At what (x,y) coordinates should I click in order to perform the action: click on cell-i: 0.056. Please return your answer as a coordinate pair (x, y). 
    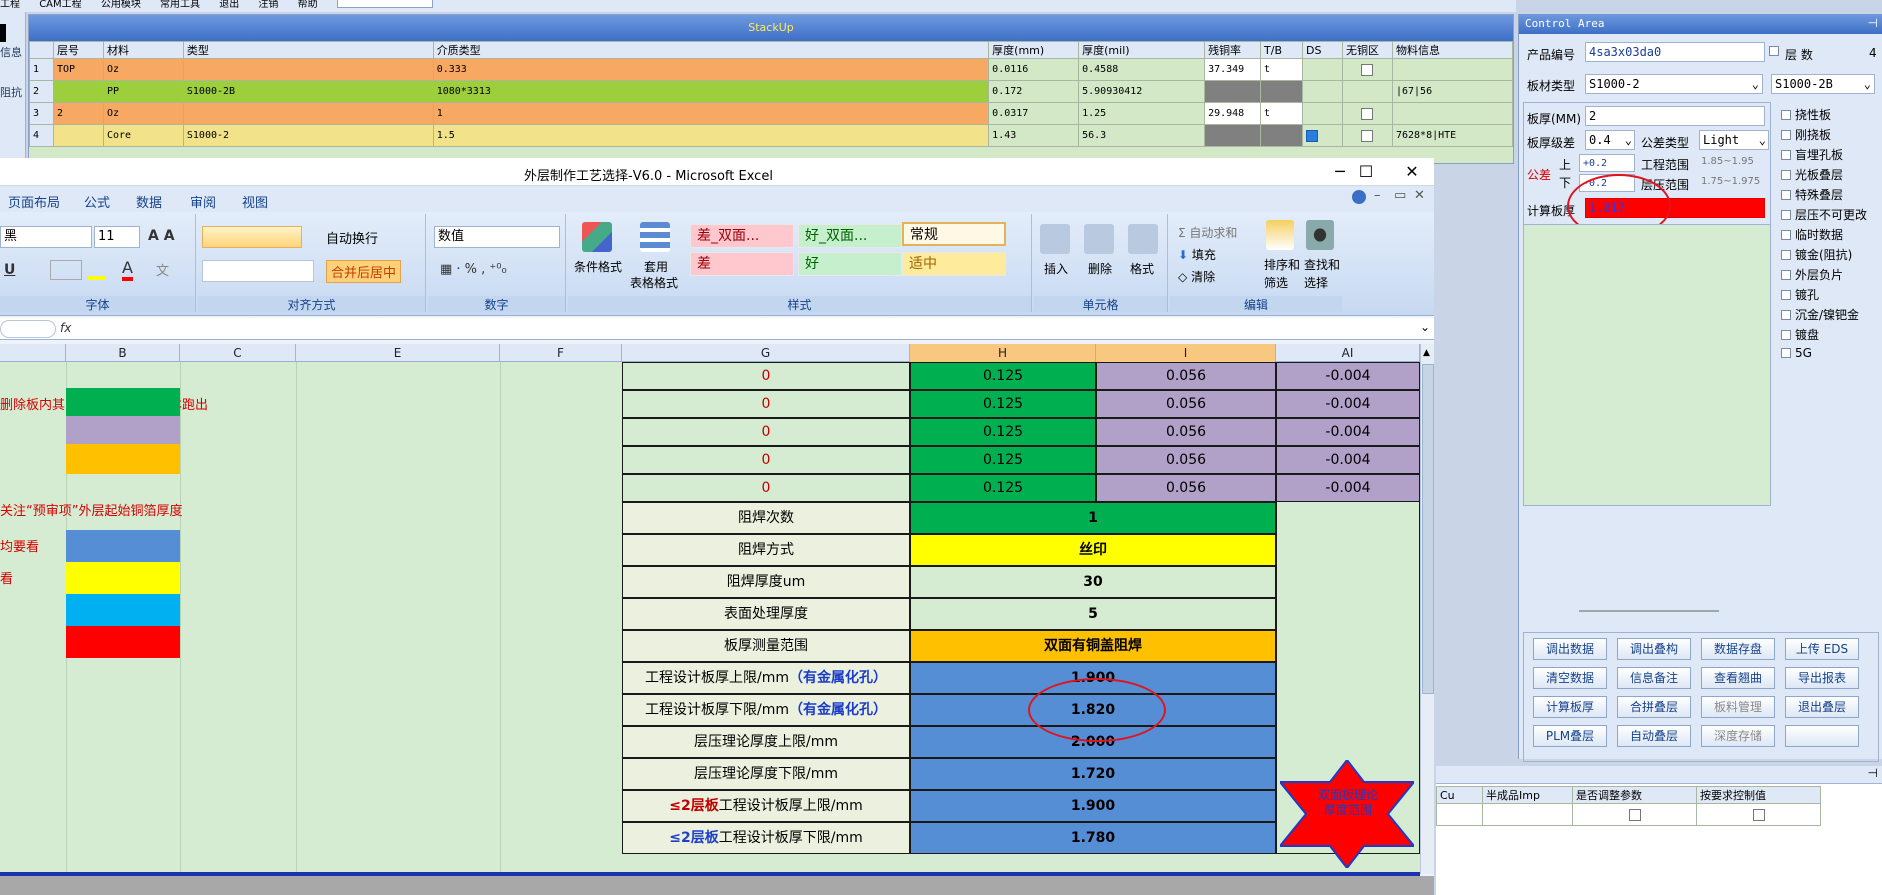
    Looking at the image, I should click on (1186, 404).